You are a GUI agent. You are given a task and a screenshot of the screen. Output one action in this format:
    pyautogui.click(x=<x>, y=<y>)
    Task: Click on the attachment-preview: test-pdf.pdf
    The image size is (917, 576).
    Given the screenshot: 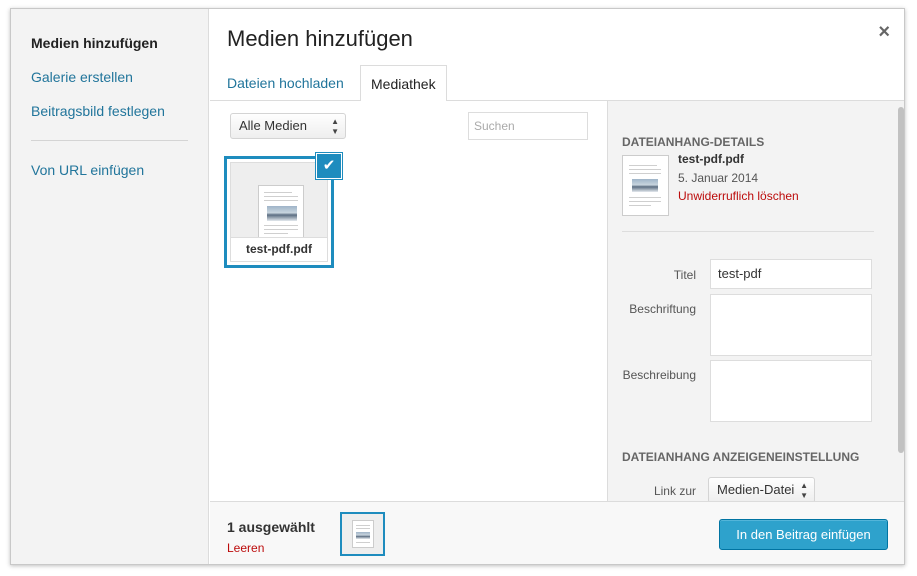 What is the action you would take?
    pyautogui.click(x=279, y=212)
    